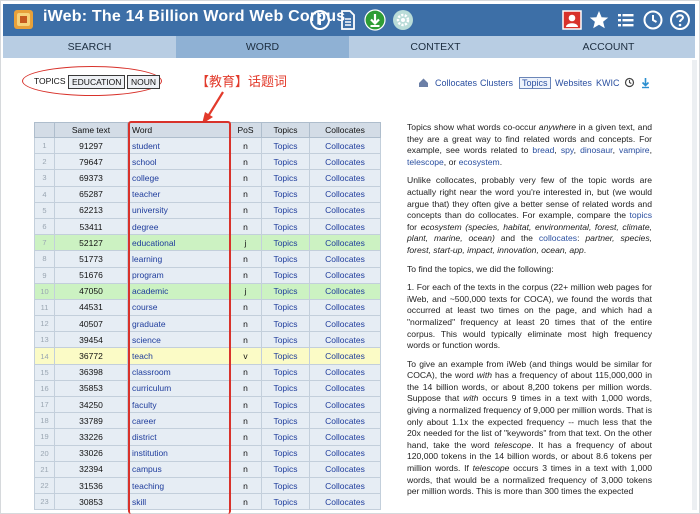 The width and height of the screenshot is (700, 514). What do you see at coordinates (44, 210) in the screenshot?
I see `row-number: 5` at bounding box center [44, 210].